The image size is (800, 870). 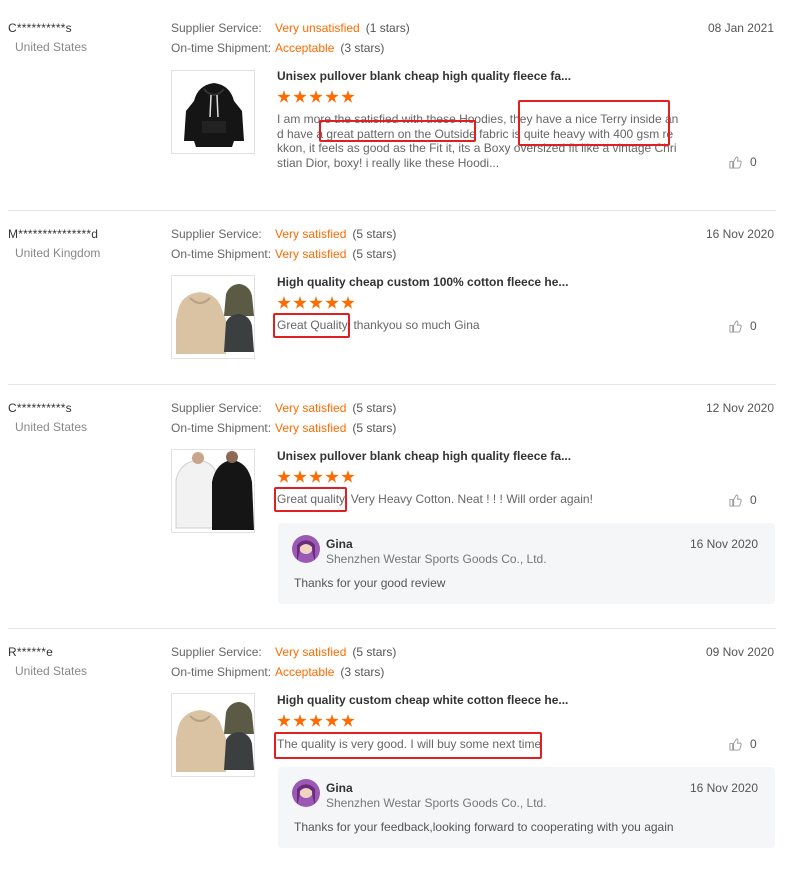 I want to click on product-thumbnail, so click(x=213, y=735).